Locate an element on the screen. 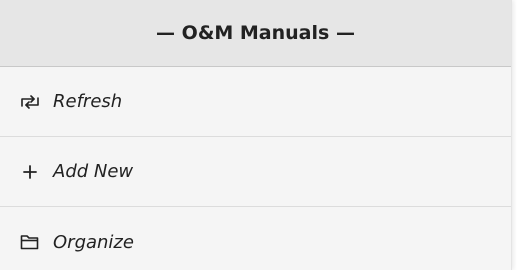 The image size is (517, 270). refresh-label: Refresh is located at coordinates (88, 101).